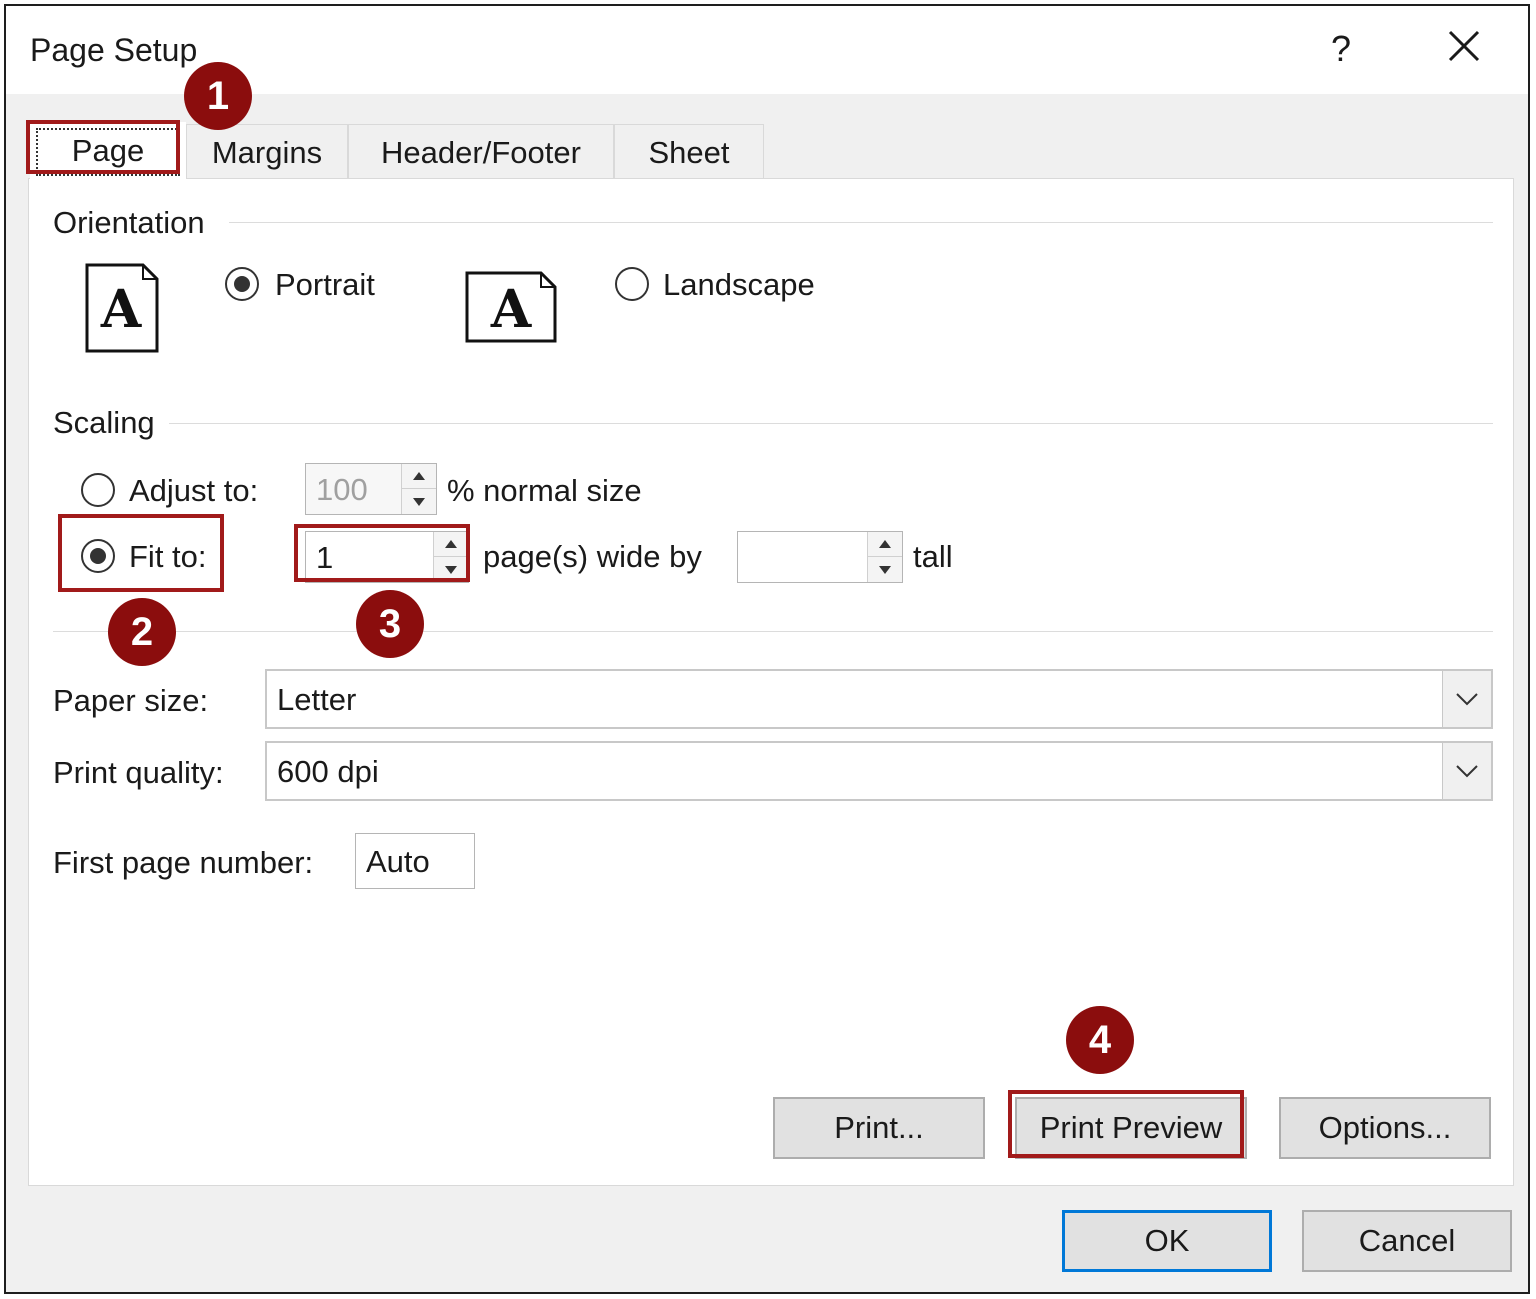  I want to click on highlight-fit-to, so click(141, 553).